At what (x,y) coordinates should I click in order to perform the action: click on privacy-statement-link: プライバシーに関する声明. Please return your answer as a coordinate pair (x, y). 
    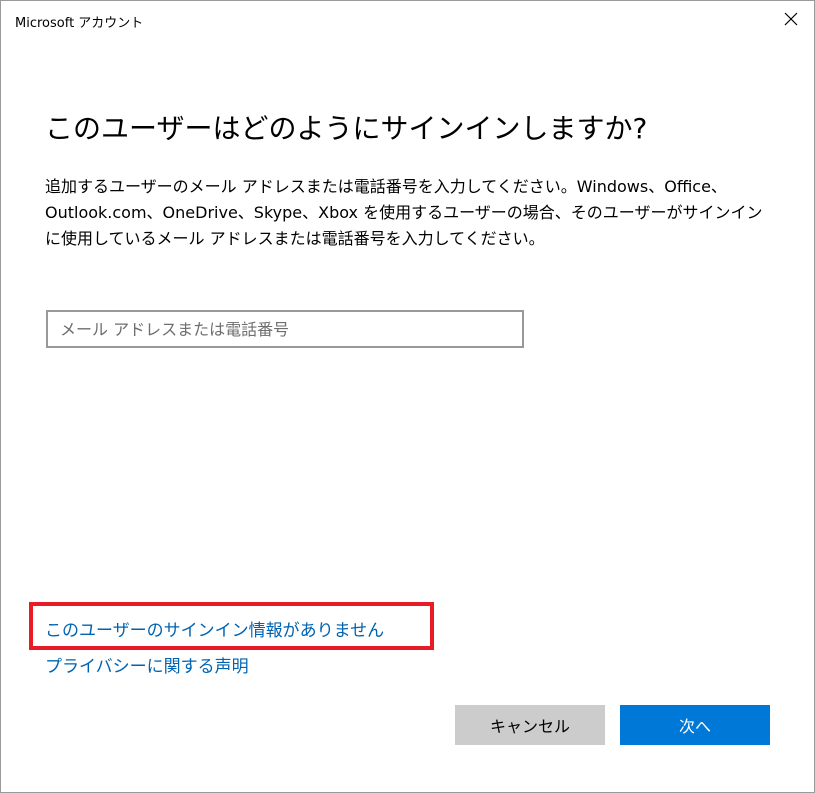
    Looking at the image, I should click on (147, 664).